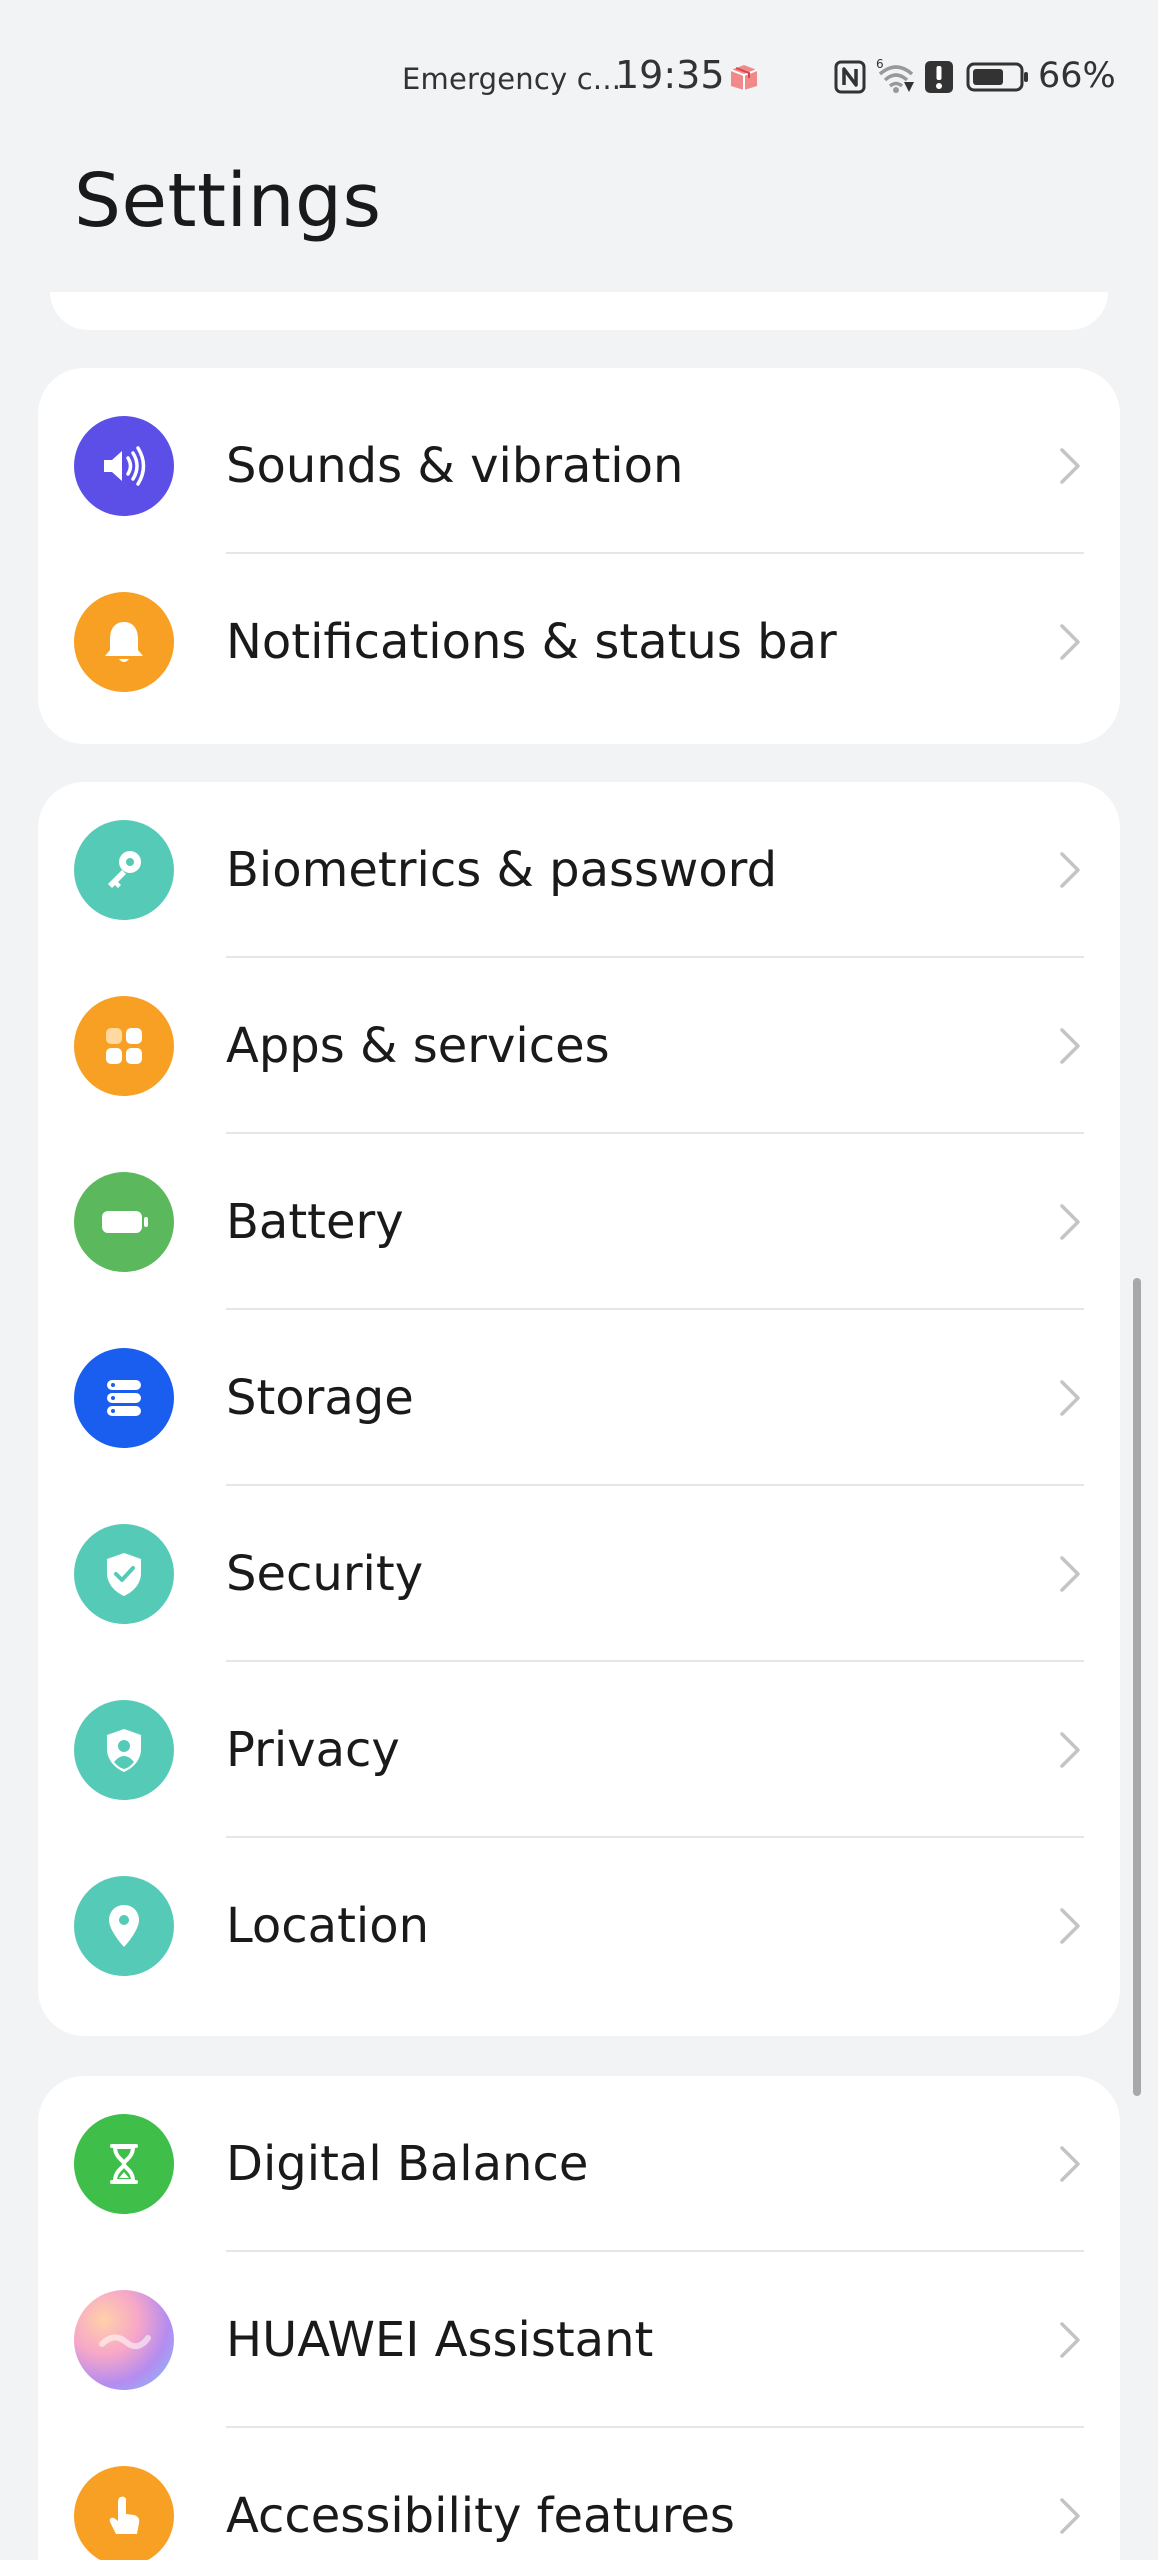  What do you see at coordinates (407, 2164) in the screenshot?
I see `digital-balance-label: Digital Balance` at bounding box center [407, 2164].